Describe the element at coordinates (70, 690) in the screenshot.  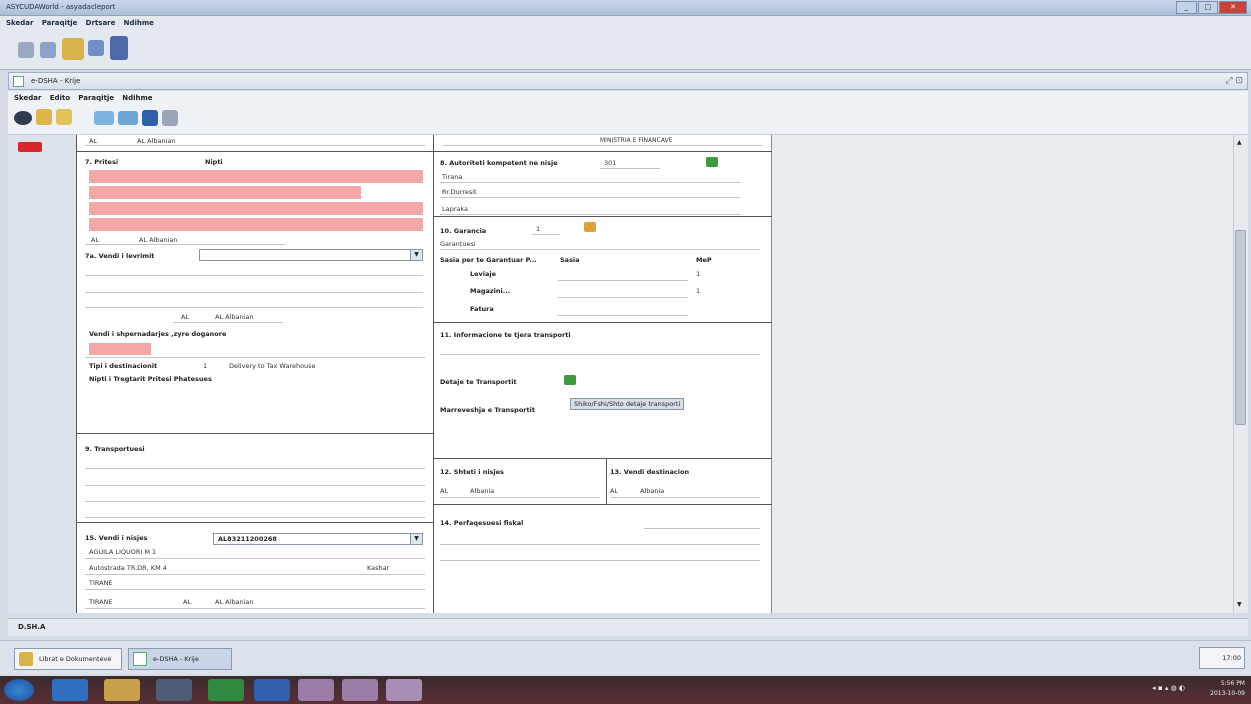
I see `browser-icon` at that location.